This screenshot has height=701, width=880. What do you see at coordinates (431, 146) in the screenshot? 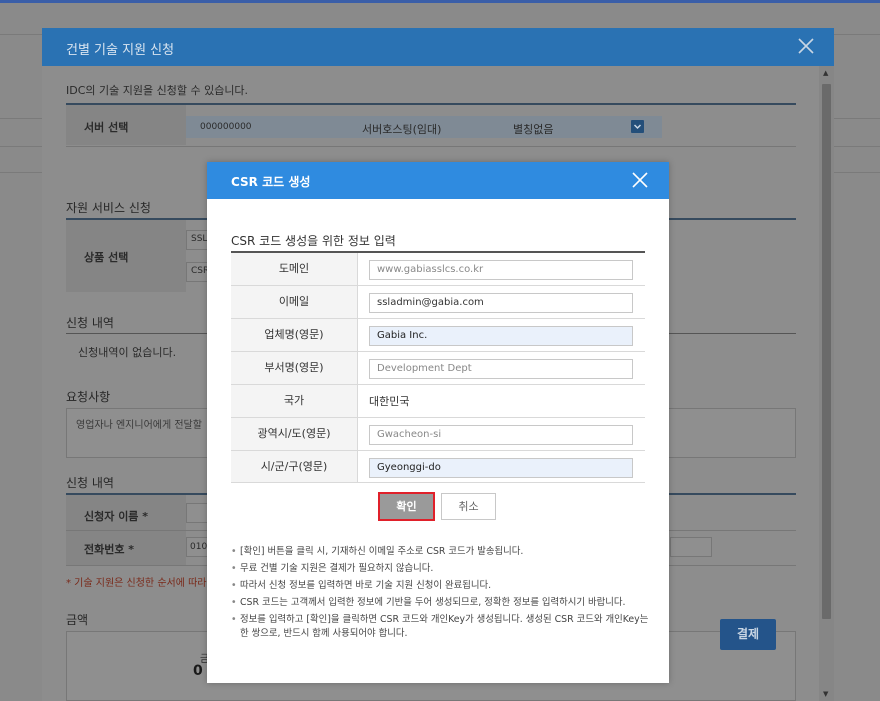
I see `row-divider` at bounding box center [431, 146].